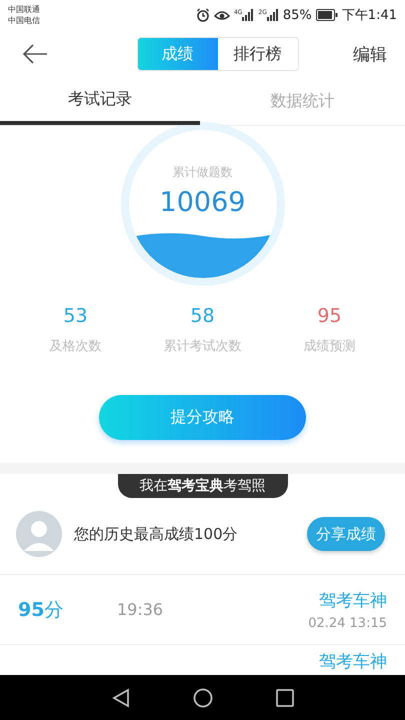 This screenshot has width=405, height=720. I want to click on home-nav-icon, so click(202, 698).